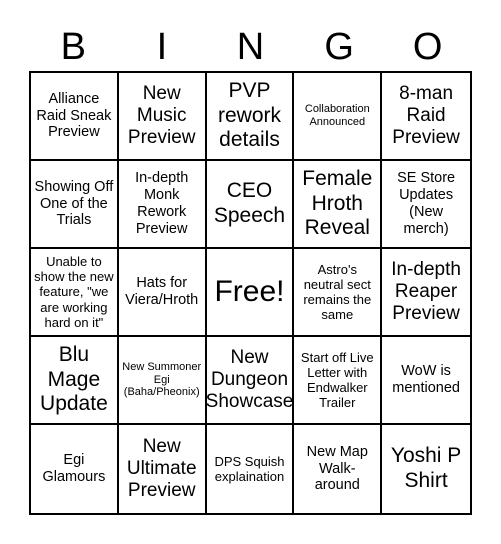 Image resolution: width=501 pixels, height=544 pixels. I want to click on bingo-cell: Hats for Viera/Hroth, so click(162, 293).